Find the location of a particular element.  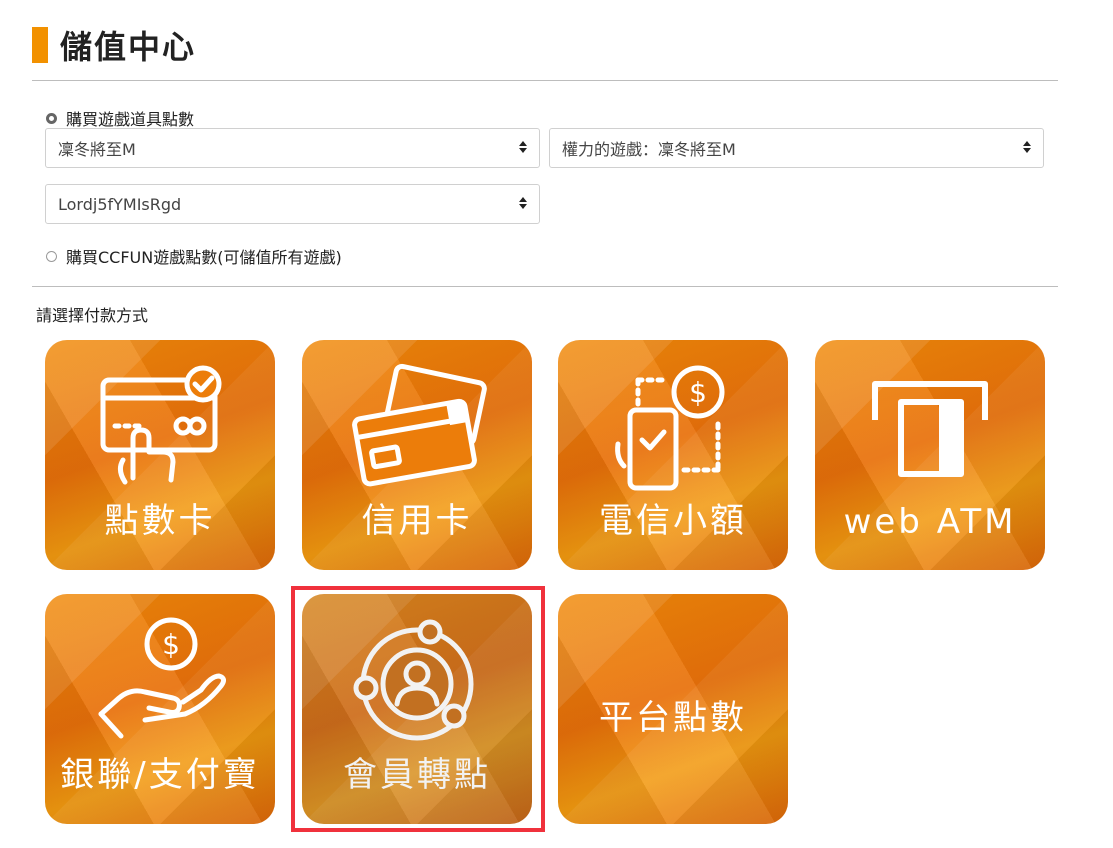

page-title: 儲值中心 is located at coordinates (128, 47).